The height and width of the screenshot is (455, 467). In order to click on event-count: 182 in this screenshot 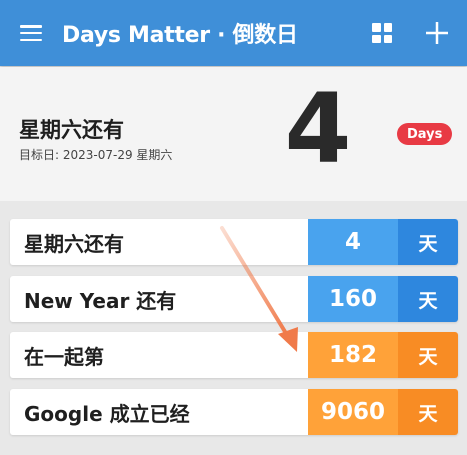, I will do `click(353, 355)`.